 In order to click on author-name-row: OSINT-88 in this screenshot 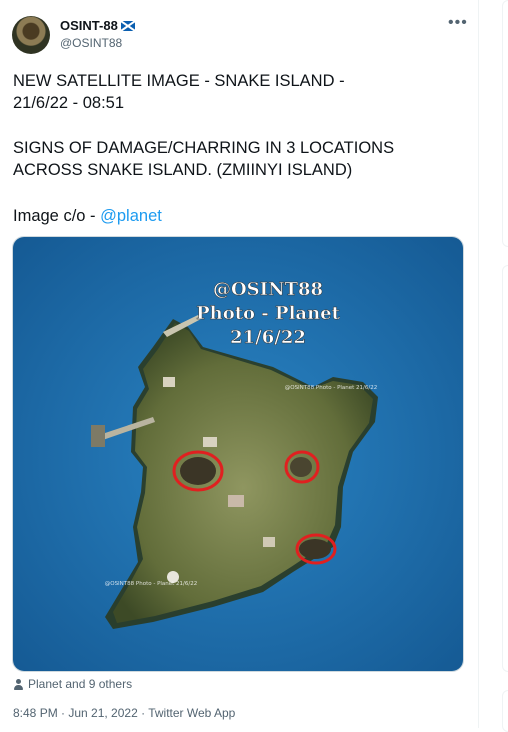, I will do `click(97, 25)`.